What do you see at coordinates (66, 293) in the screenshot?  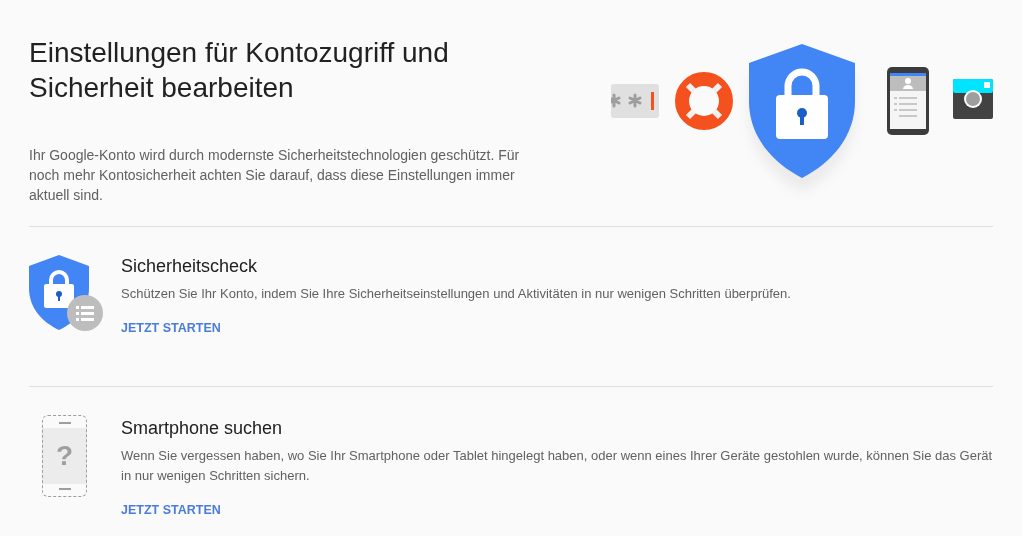 I see `shield-checklist-icon` at bounding box center [66, 293].